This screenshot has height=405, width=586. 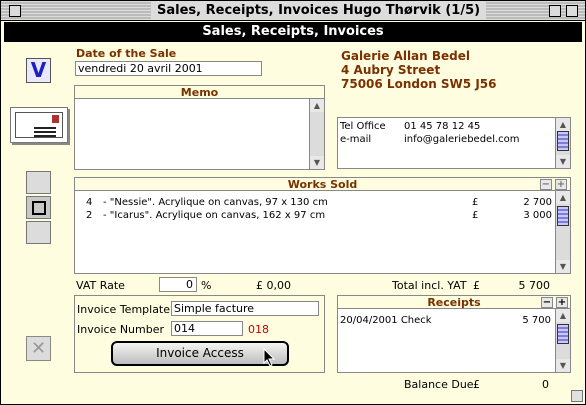 I want to click on collapse-box, so click(x=572, y=11).